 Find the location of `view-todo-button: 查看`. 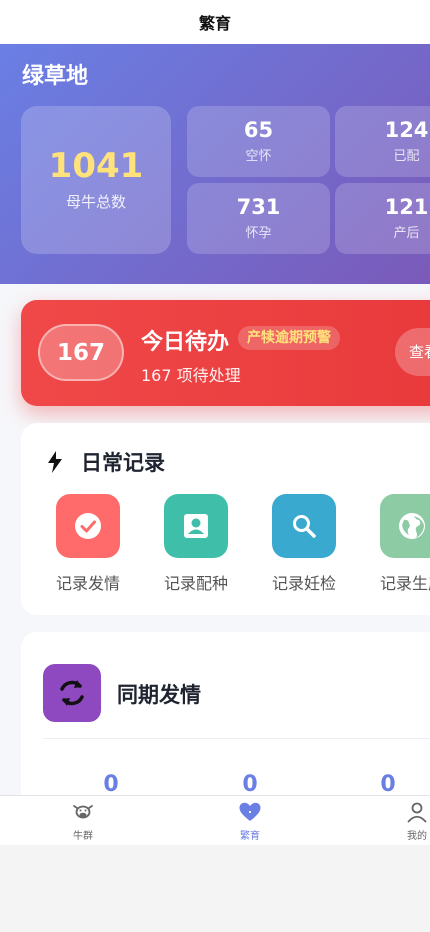

view-todo-button: 查看 is located at coordinates (412, 352).